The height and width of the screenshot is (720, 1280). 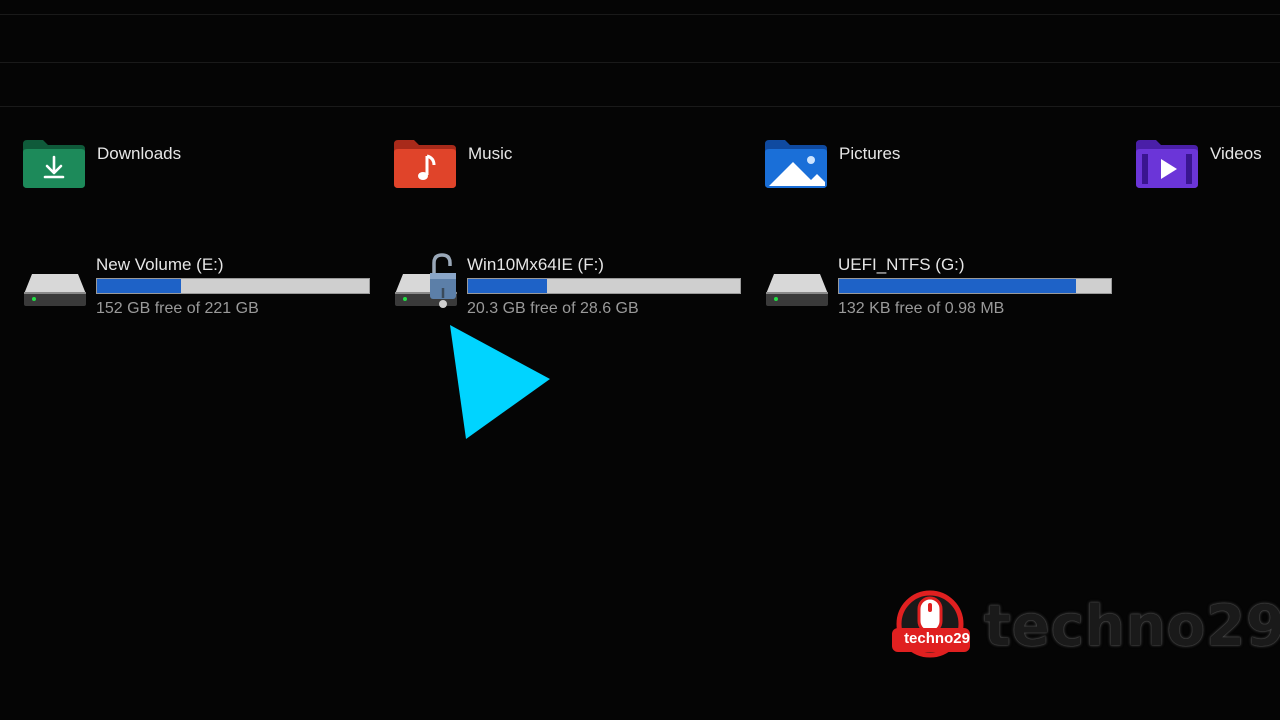 I want to click on folder-label: Pictures, so click(x=870, y=153).